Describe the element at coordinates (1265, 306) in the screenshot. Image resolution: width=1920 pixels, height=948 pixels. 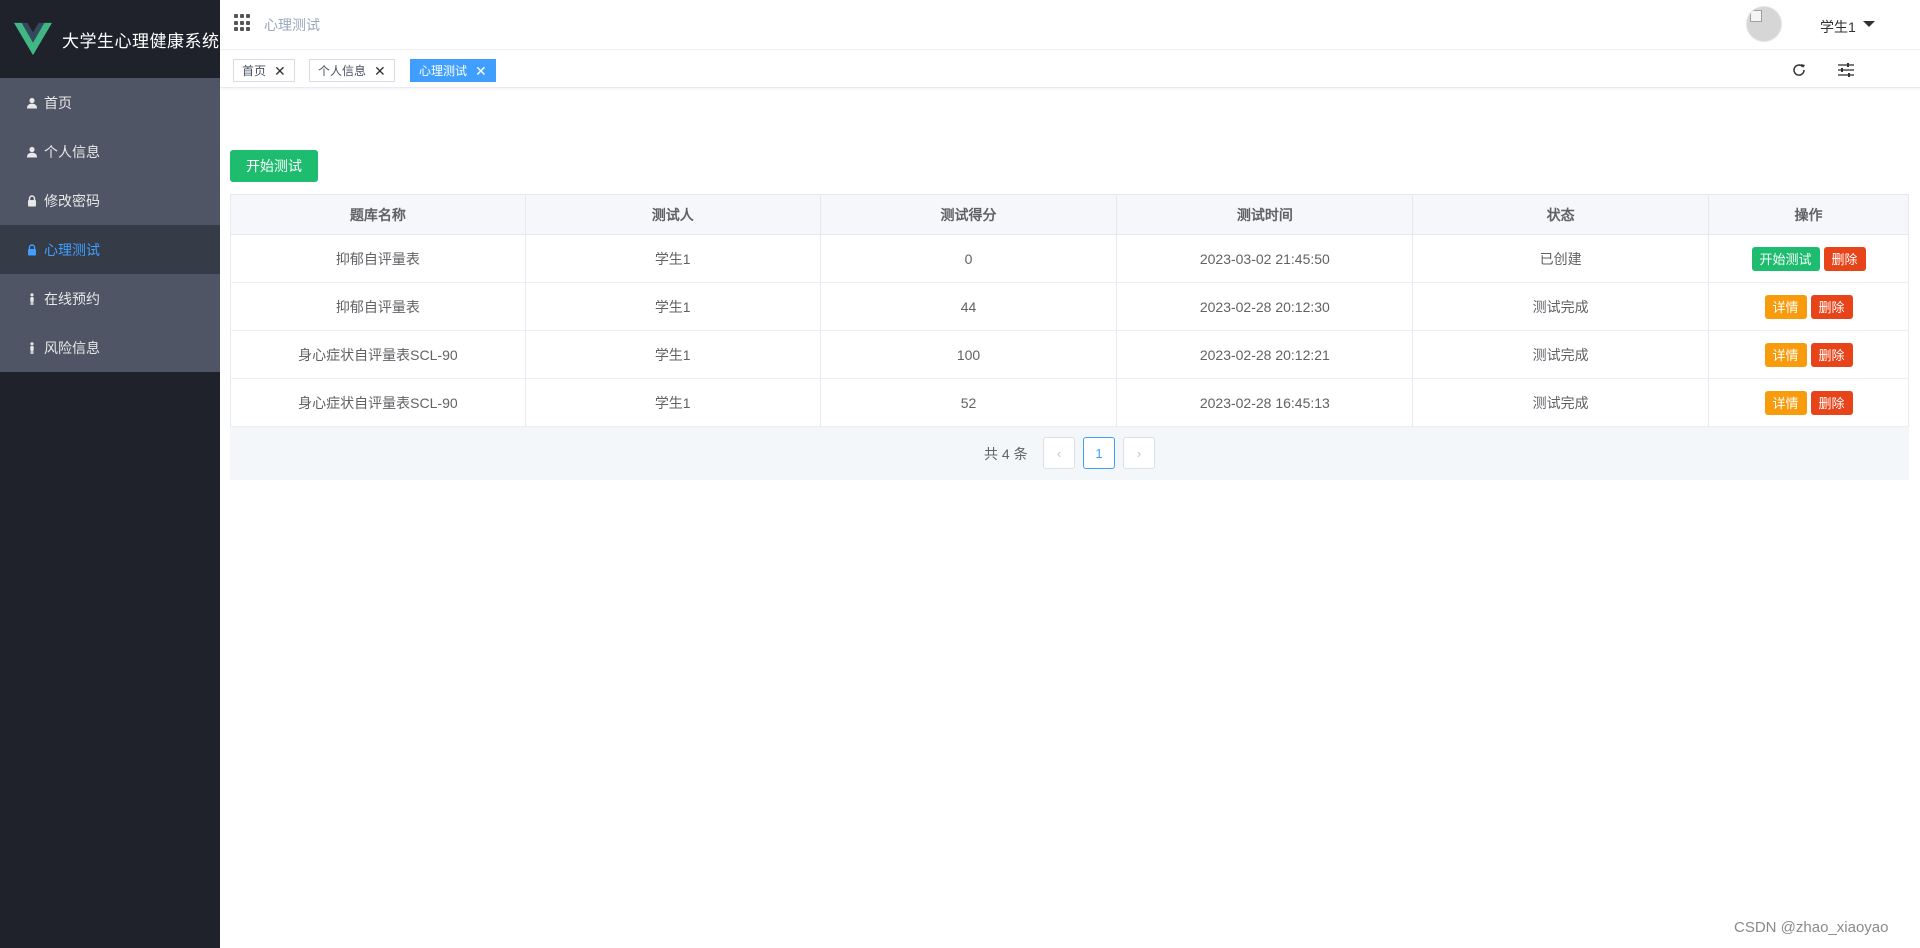
I see `cell-time: 2023-02-28 20:12:30` at that location.